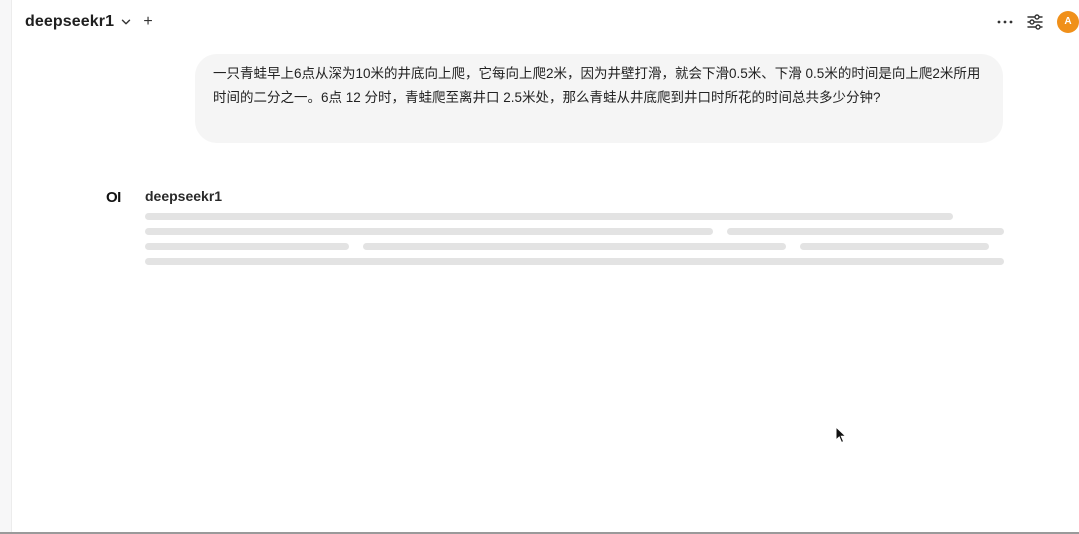 The width and height of the screenshot is (1079, 534). What do you see at coordinates (1068, 22) in the screenshot?
I see `user-avatar: A` at bounding box center [1068, 22].